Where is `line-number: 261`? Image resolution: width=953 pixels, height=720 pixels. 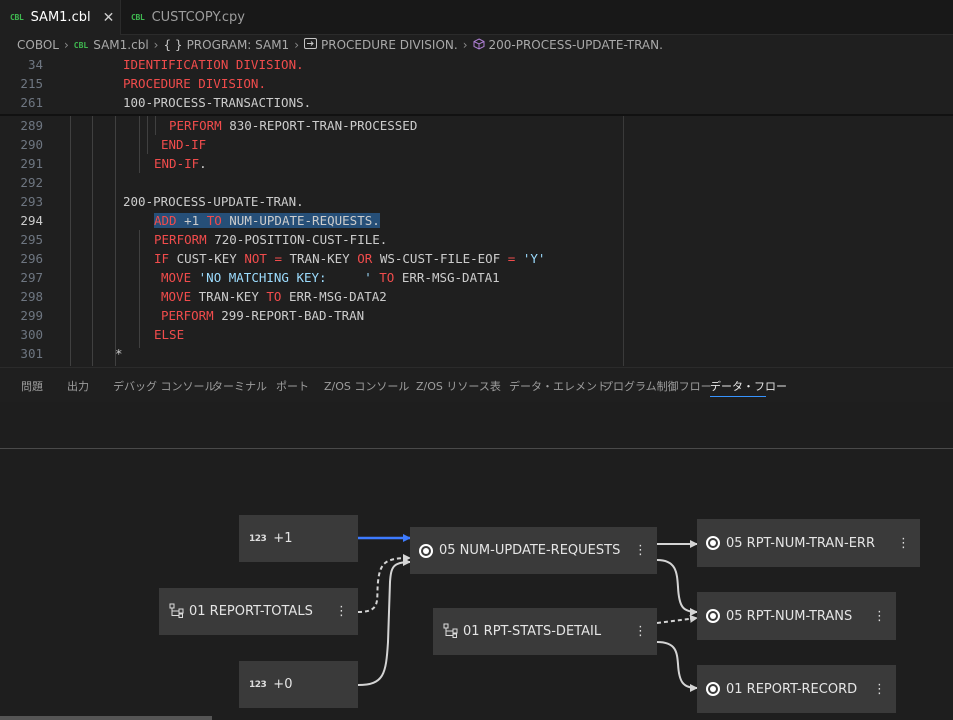 line-number: 261 is located at coordinates (31, 102).